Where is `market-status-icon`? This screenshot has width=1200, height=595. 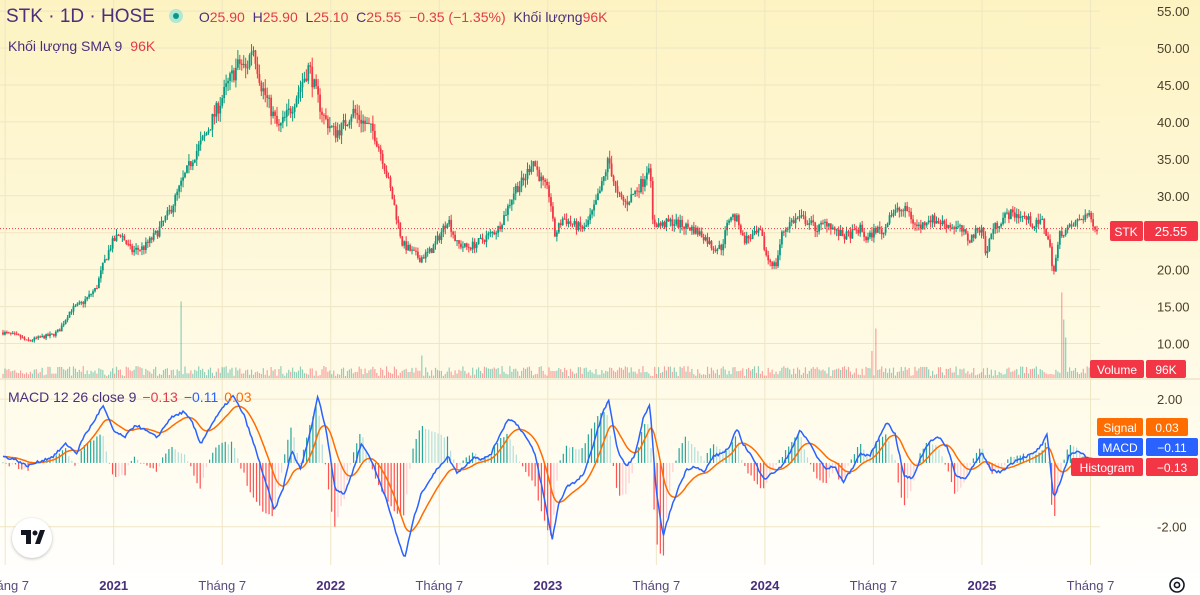
market-status-icon is located at coordinates (175, 16).